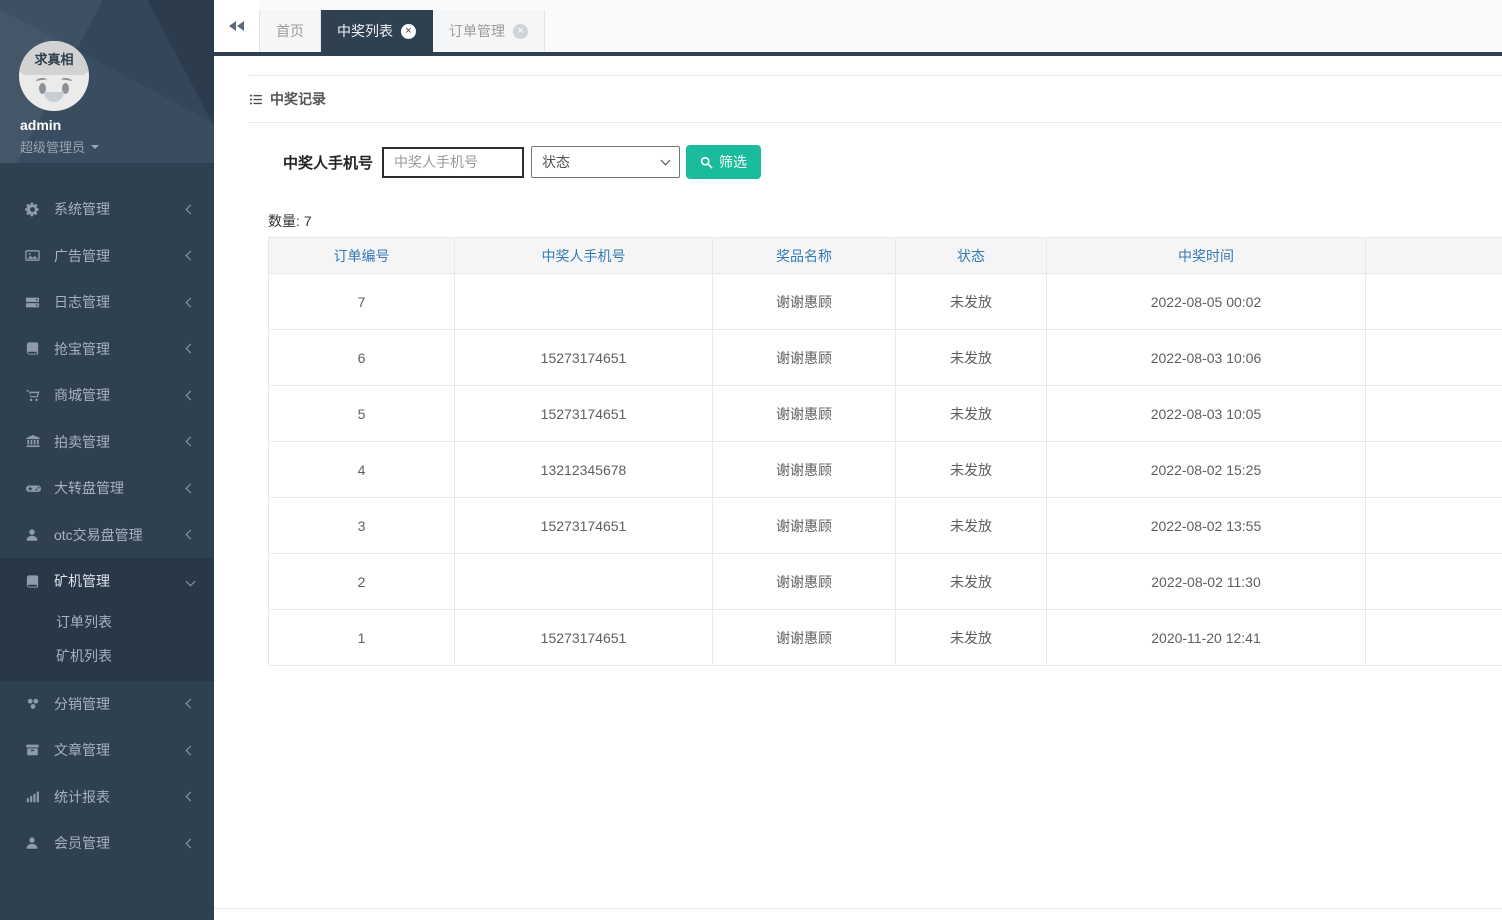  What do you see at coordinates (1206, 255) in the screenshot?
I see `table-header-cell: 中奖时间` at bounding box center [1206, 255].